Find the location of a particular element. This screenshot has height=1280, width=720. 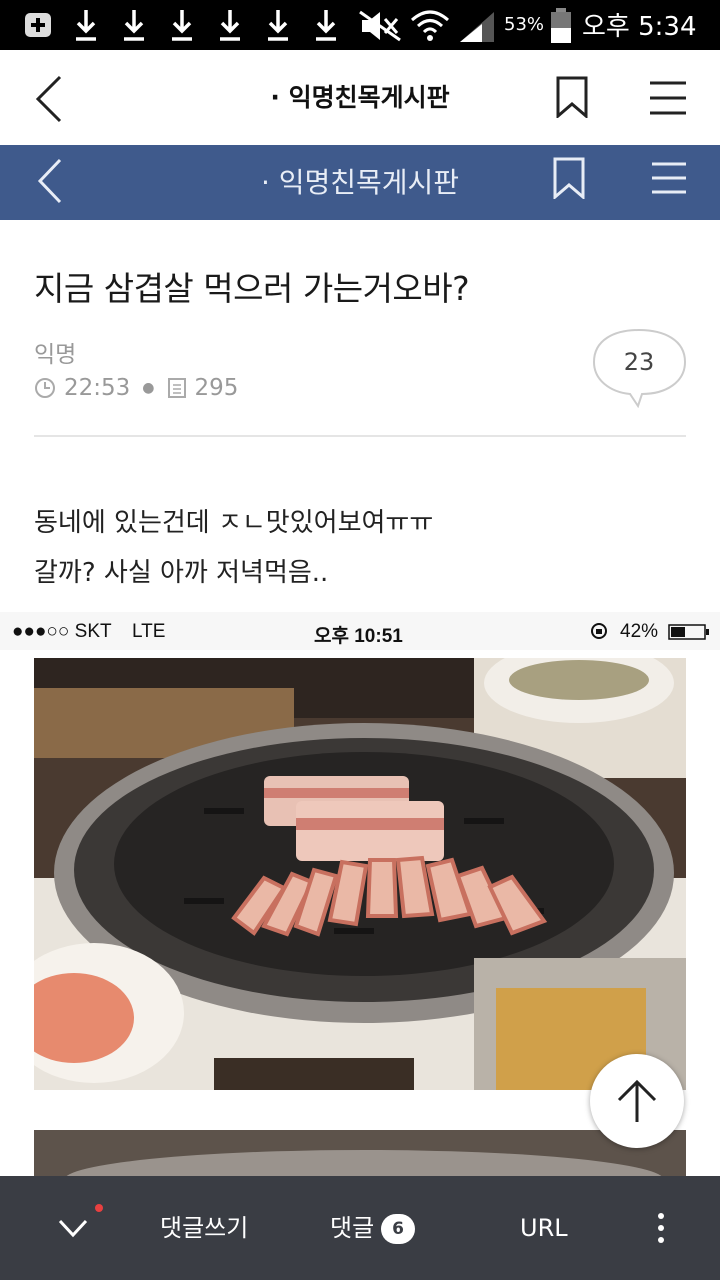

signal-icon is located at coordinates (477, 27).